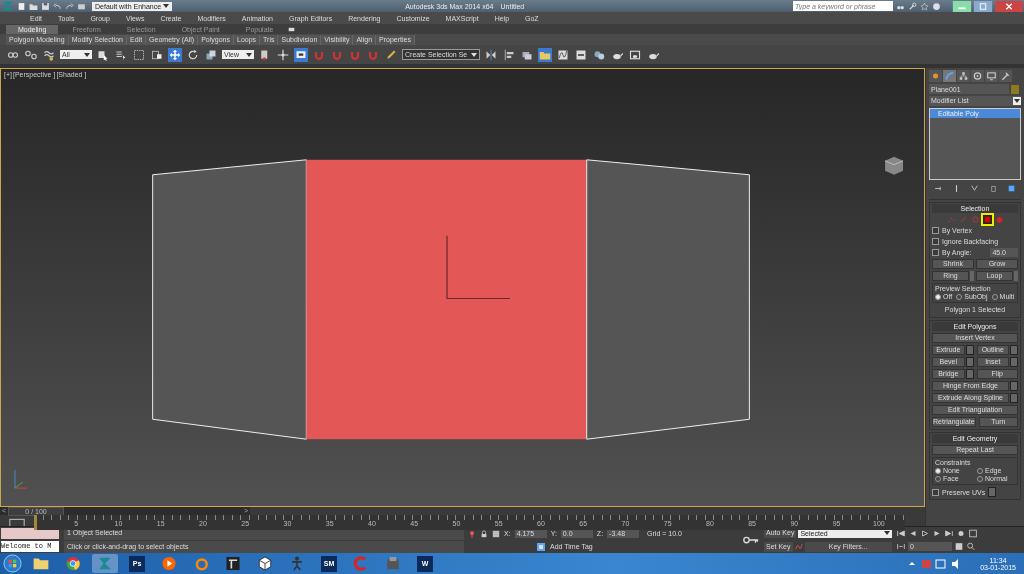 The width and height of the screenshot is (1024, 574). Describe the element at coordinates (478, 267) in the screenshot. I see `pivot-gizmo` at that location.